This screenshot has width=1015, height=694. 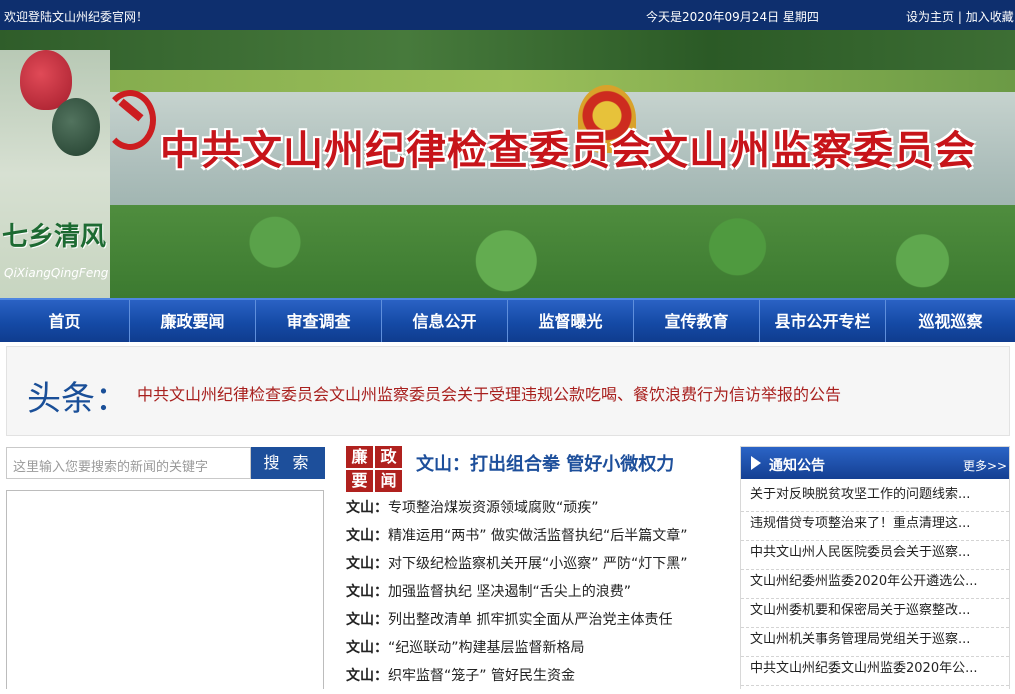 I want to click on current-date: 今天是2020年09月24日 星期四, so click(x=732, y=17).